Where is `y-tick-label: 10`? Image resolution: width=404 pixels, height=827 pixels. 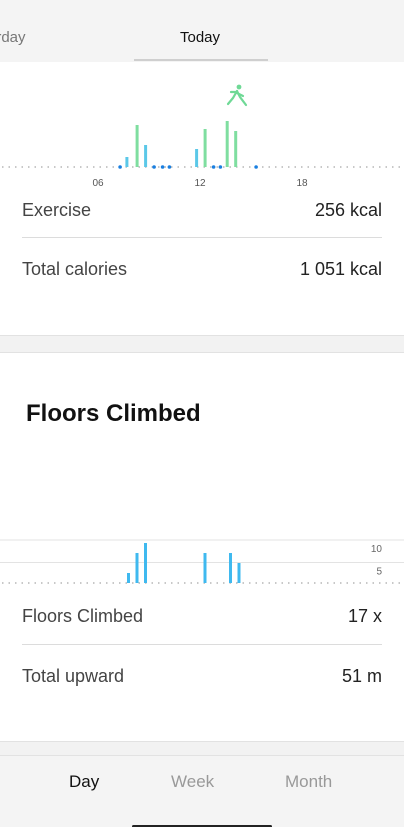 y-tick-label: 10 is located at coordinates (377, 549).